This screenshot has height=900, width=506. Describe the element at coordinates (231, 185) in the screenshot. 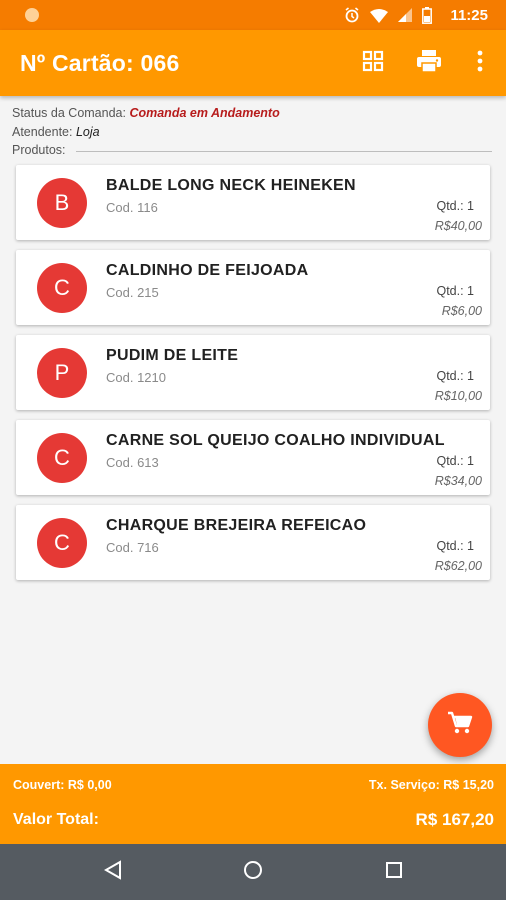

I see `product-name: BALDE LONG NECK HEINEKEN` at that location.